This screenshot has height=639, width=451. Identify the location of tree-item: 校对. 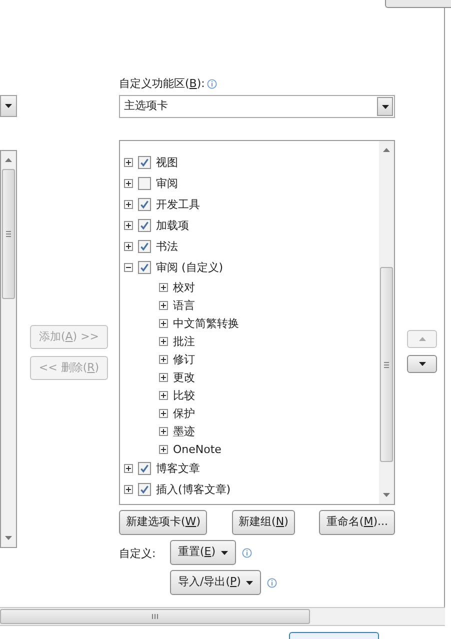
(184, 287).